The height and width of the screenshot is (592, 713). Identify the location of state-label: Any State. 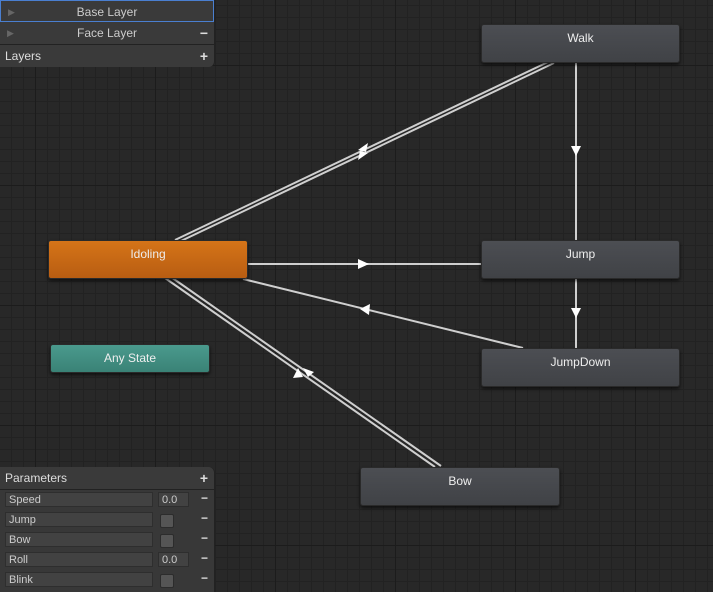
(130, 358).